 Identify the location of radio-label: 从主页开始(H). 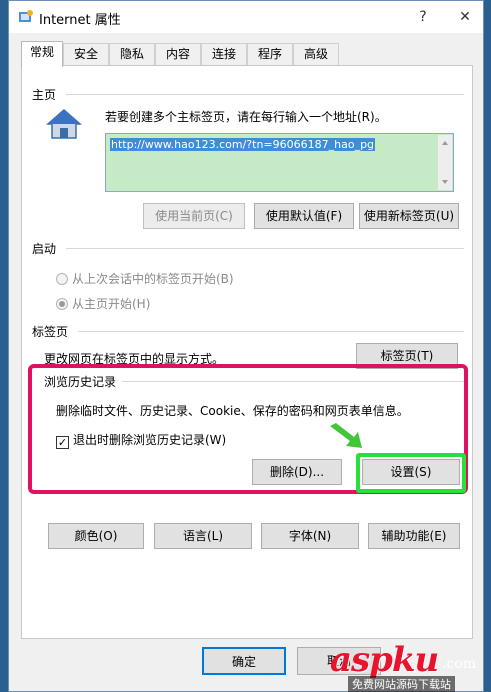
(111, 304).